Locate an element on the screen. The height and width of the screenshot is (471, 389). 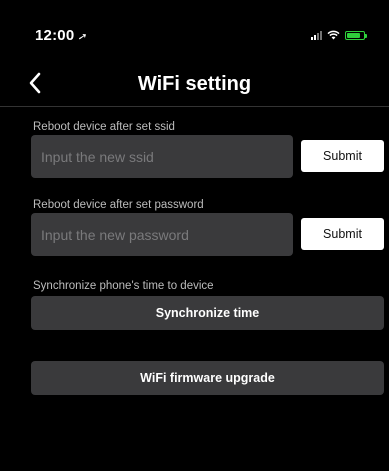
password-section-label: Reboot device after set password is located at coordinates (118, 205).